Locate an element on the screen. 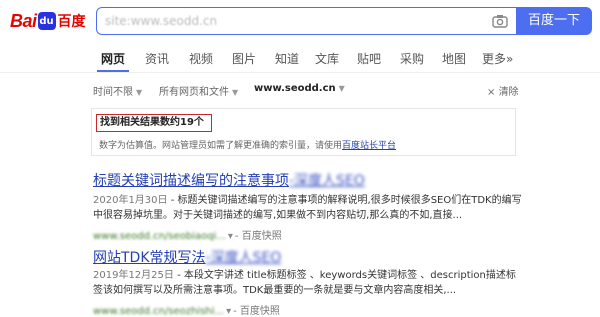 This screenshot has width=600, height=317. baidu-logo: Bai du 百度 is located at coordinates (48, 21).